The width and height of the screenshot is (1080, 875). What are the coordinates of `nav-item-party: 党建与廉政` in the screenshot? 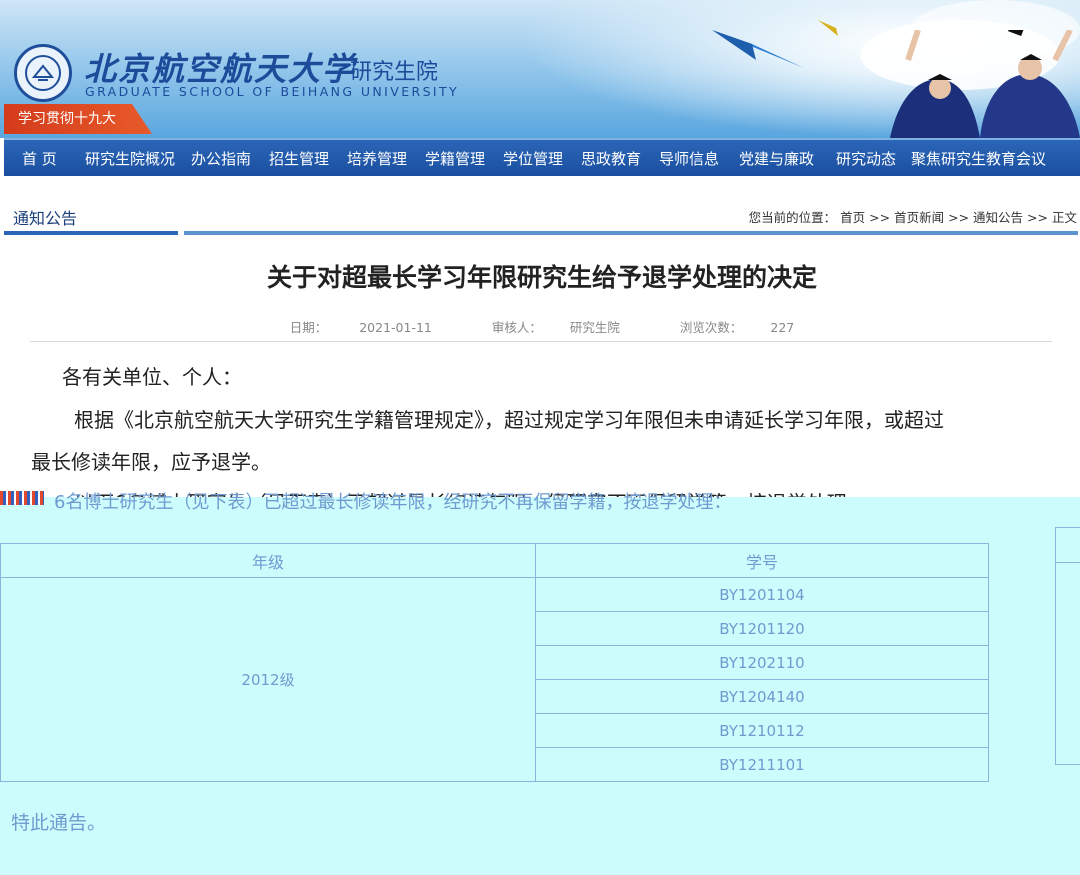 It's located at (776, 158).